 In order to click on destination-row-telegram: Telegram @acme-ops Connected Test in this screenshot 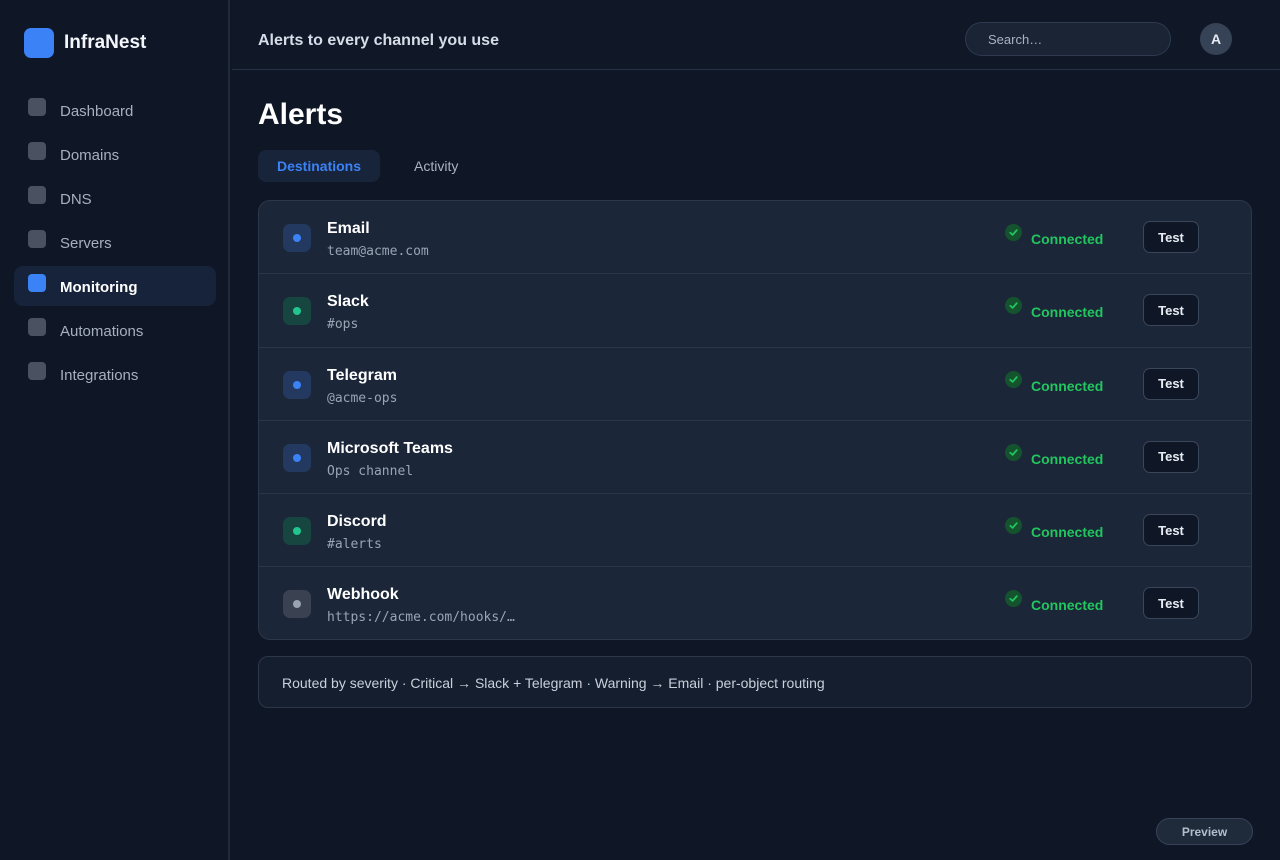, I will do `click(755, 384)`.